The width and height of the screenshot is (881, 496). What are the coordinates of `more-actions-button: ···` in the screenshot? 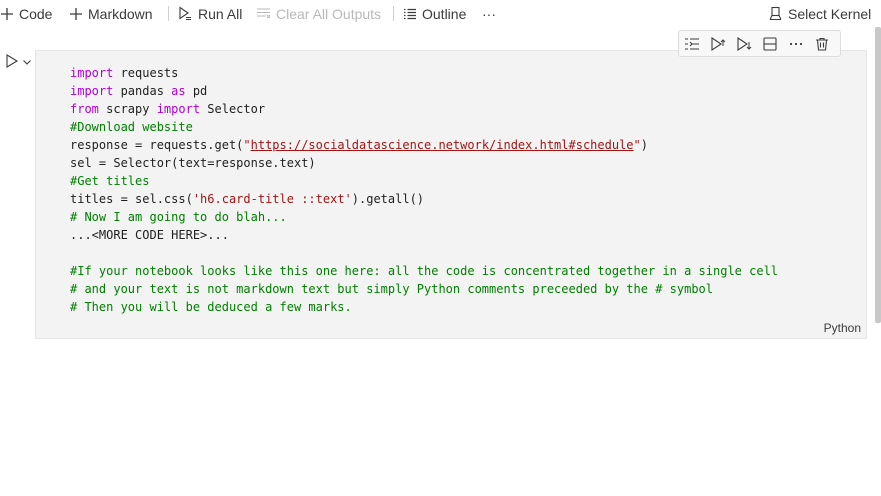 It's located at (489, 13).